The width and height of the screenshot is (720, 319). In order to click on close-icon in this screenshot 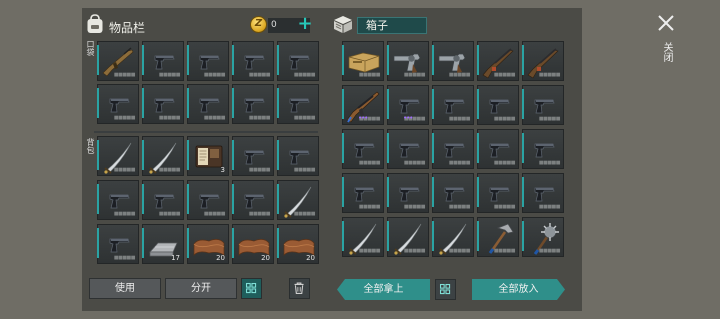, I will do `click(666, 23)`.